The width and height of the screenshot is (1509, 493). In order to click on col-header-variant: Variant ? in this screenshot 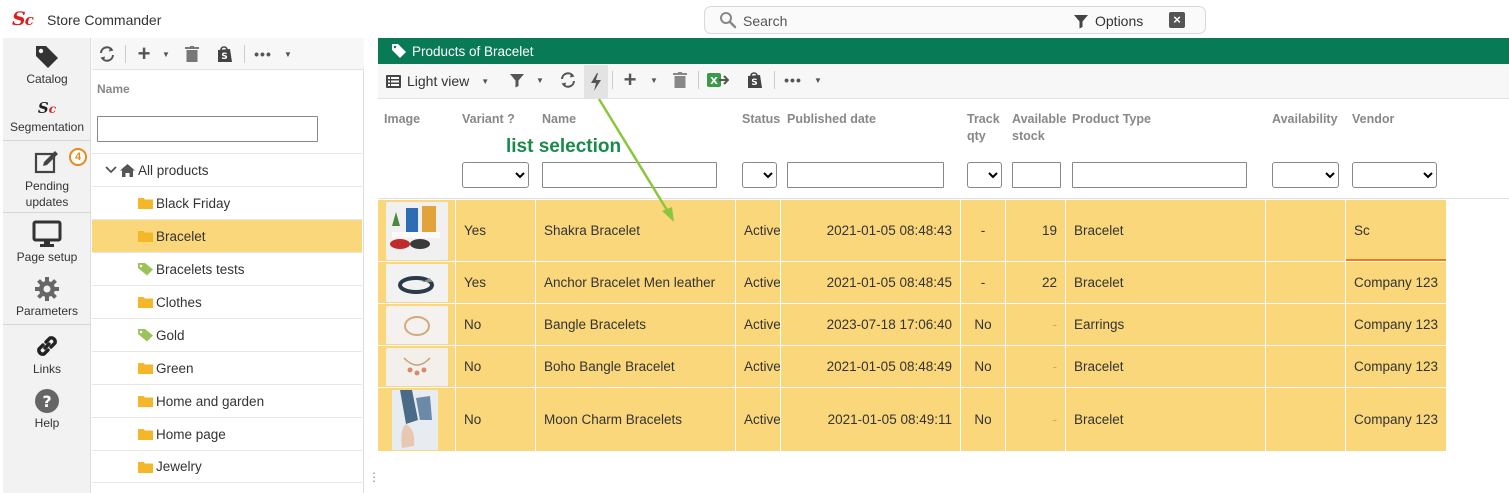, I will do `click(488, 119)`.